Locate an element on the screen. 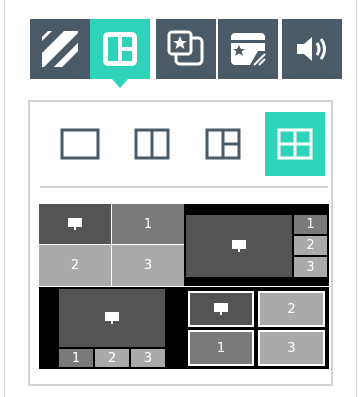 The image size is (361, 397). layout-panels-icon is located at coordinates (120, 49).